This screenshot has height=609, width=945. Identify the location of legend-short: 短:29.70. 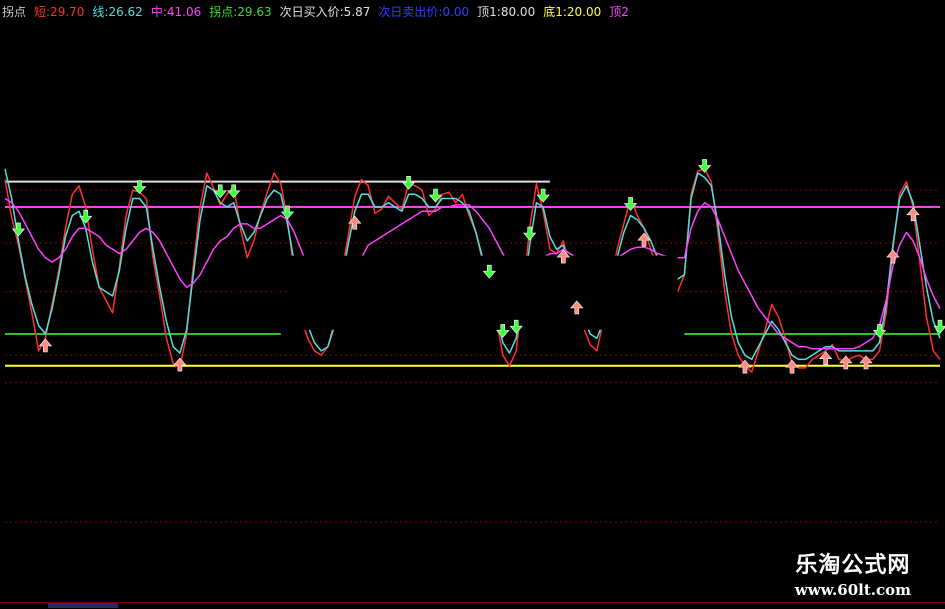
(59, 11).